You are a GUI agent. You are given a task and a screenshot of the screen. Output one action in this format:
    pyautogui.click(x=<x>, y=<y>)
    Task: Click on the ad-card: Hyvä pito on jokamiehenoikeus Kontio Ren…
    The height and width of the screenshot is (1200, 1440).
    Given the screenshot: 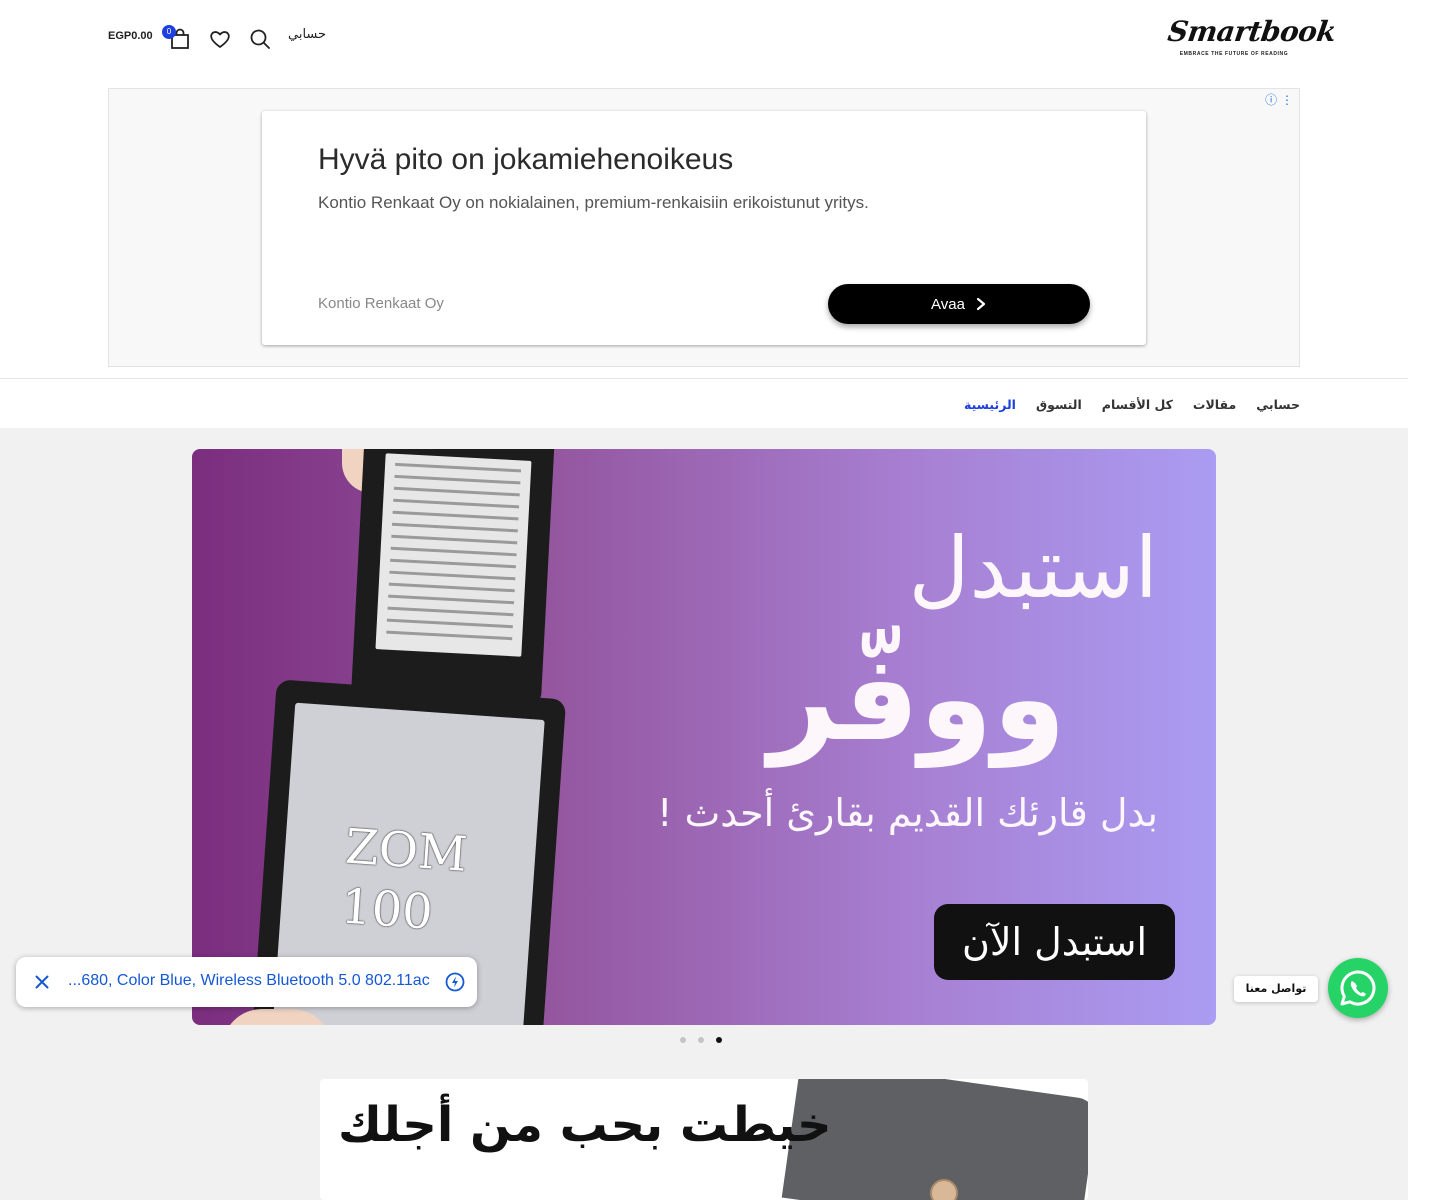 What is the action you would take?
    pyautogui.click(x=704, y=228)
    